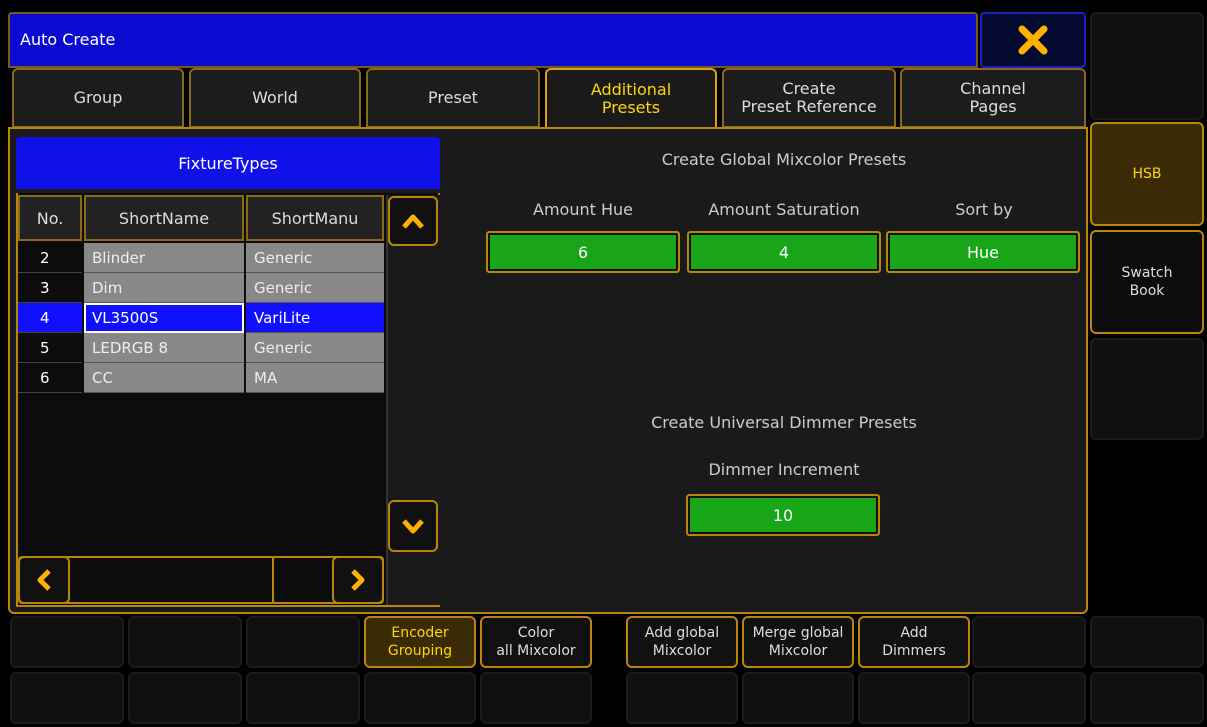 The width and height of the screenshot is (1207, 727). What do you see at coordinates (420, 633) in the screenshot?
I see `button-label-line1: Encoder` at bounding box center [420, 633].